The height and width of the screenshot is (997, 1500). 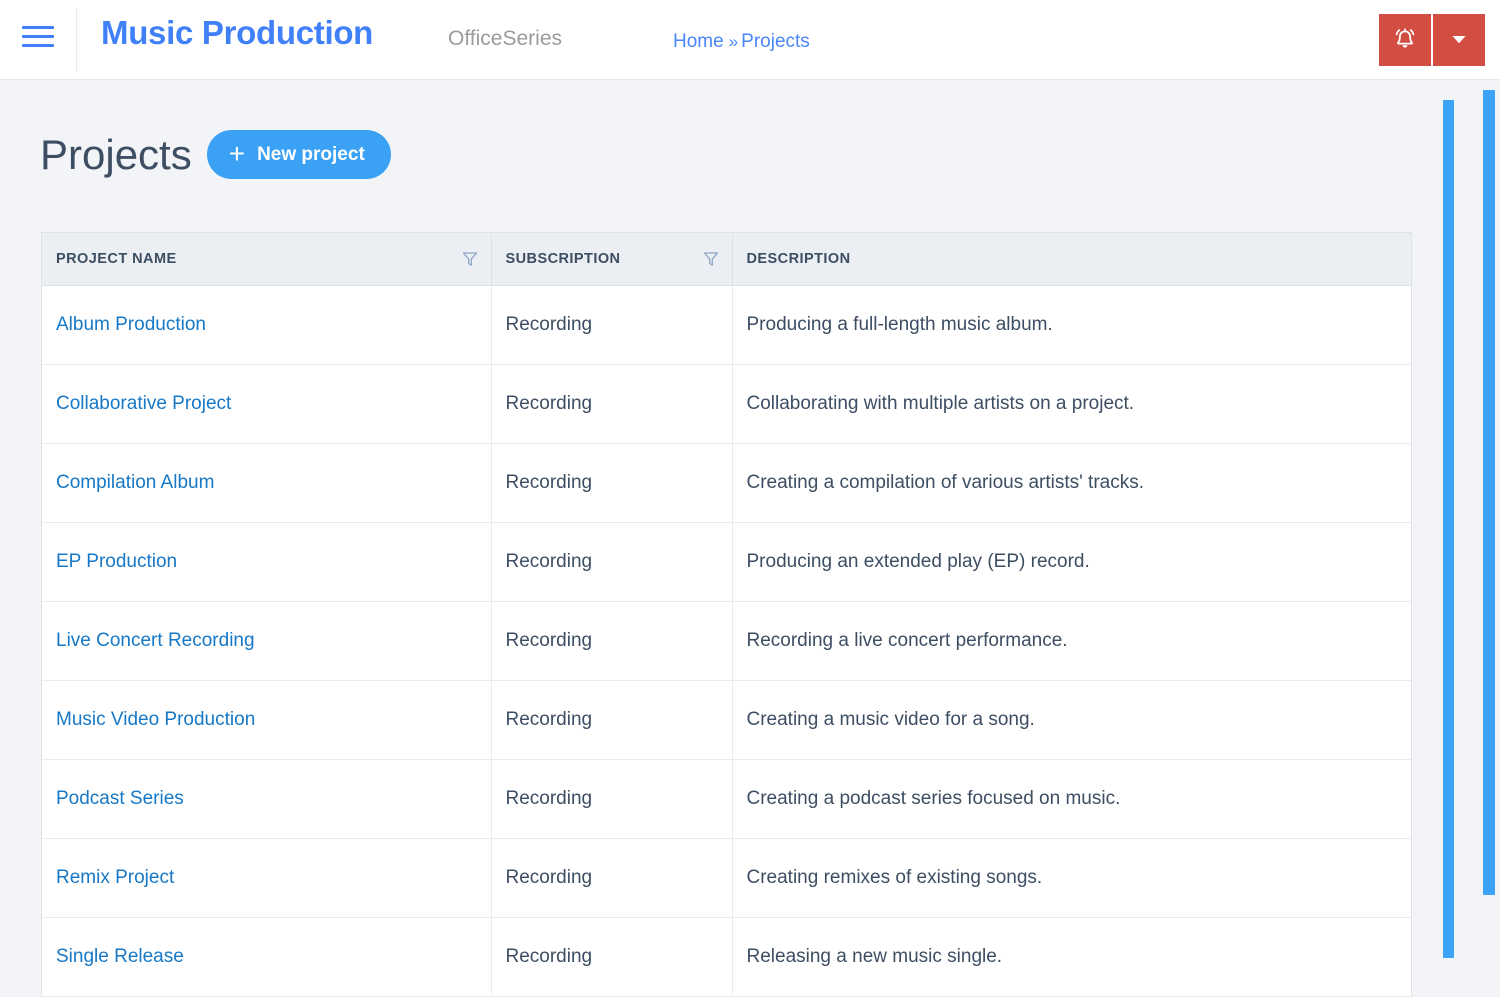 I want to click on cell-project-name: Live Concert Recording, so click(x=267, y=641).